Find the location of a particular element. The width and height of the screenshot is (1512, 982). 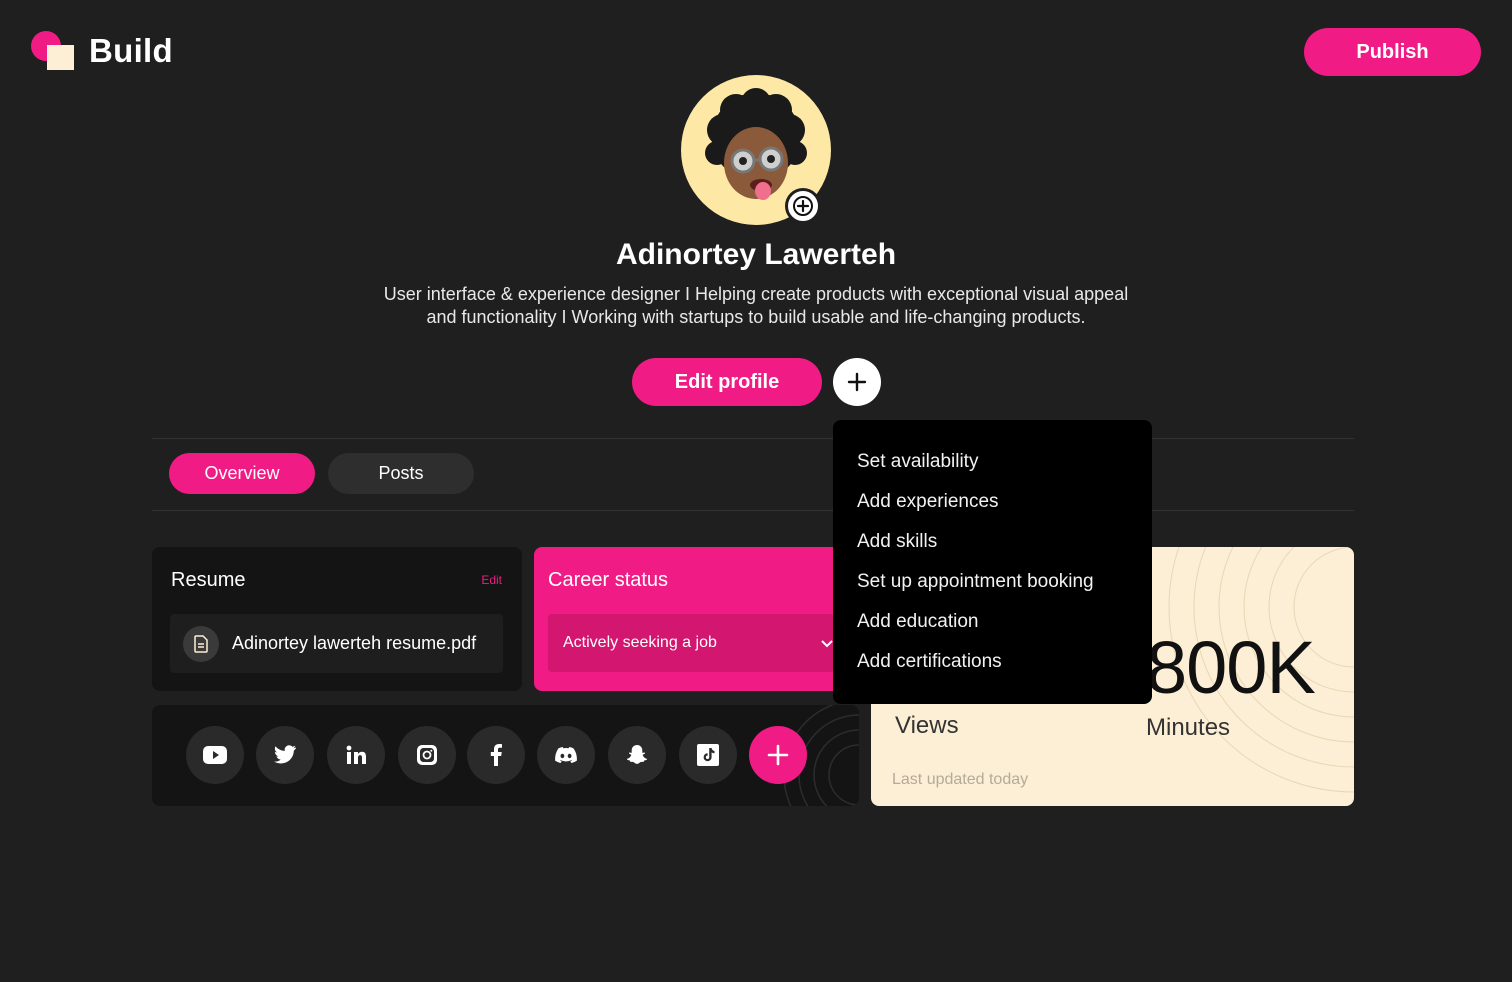

resume-file: Adinortey lawerteh resume.pdf is located at coordinates (336, 643).